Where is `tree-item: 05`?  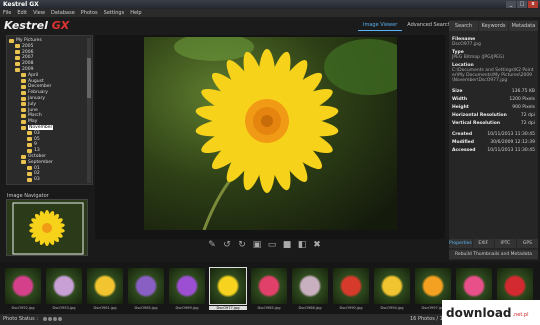 tree-item: 05 is located at coordinates (33, 139).